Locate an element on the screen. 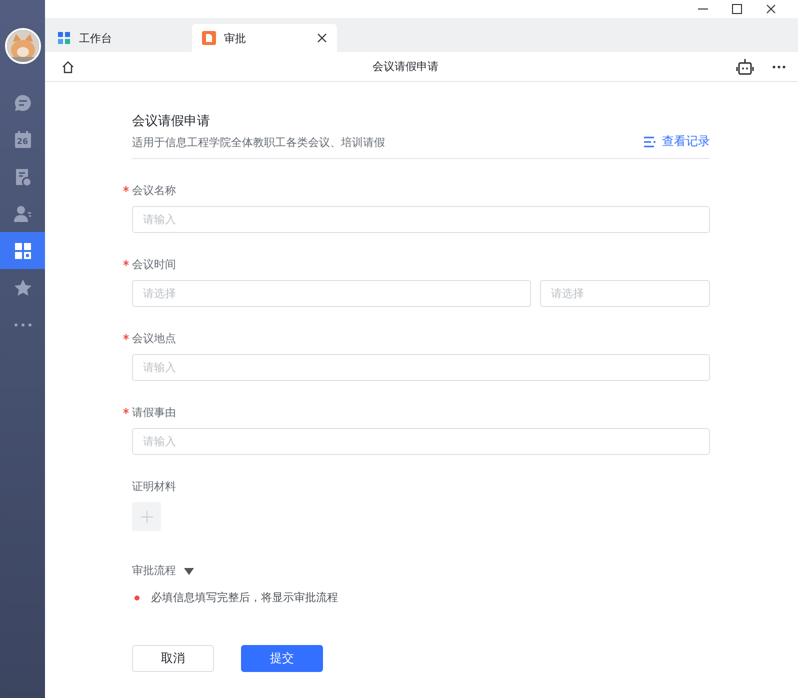  cancel-button: 取消 is located at coordinates (173, 658).